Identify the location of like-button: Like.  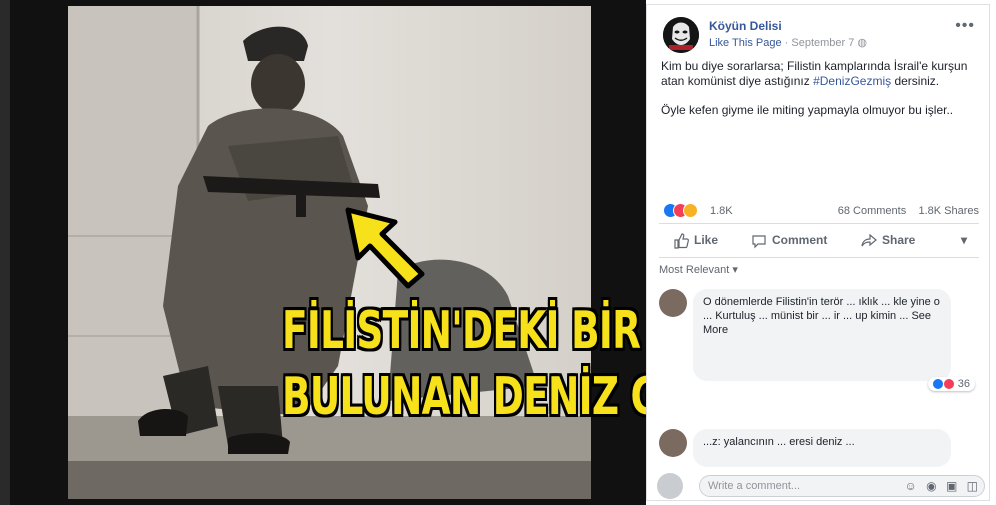
(695, 241).